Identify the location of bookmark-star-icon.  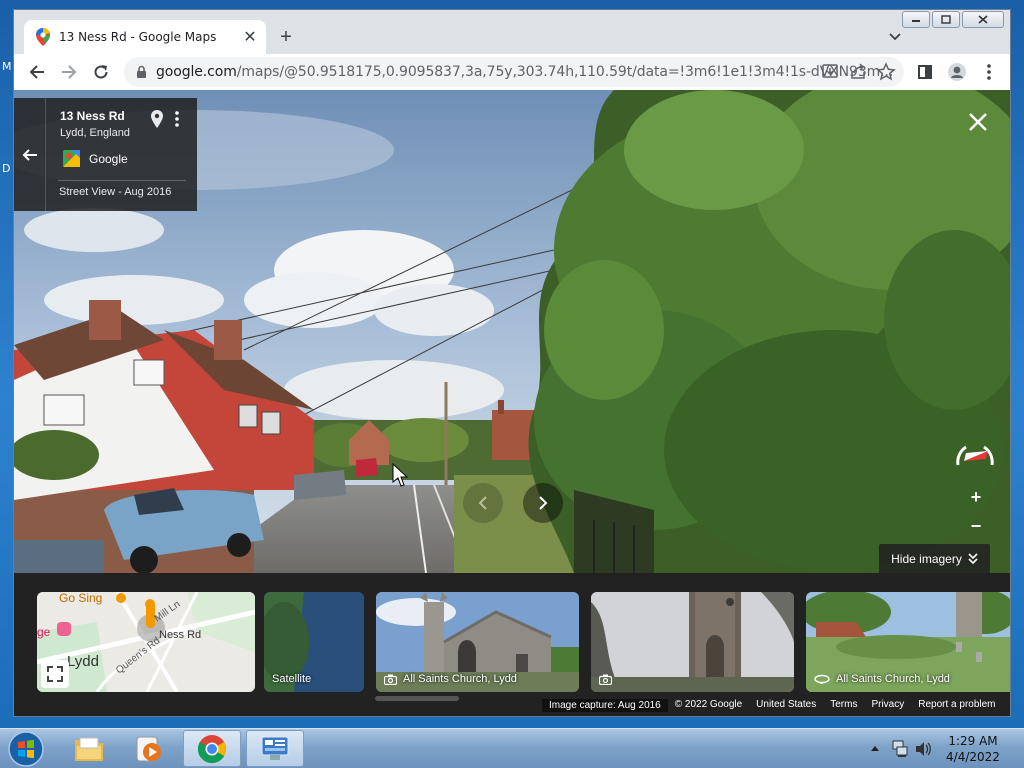
(886, 72).